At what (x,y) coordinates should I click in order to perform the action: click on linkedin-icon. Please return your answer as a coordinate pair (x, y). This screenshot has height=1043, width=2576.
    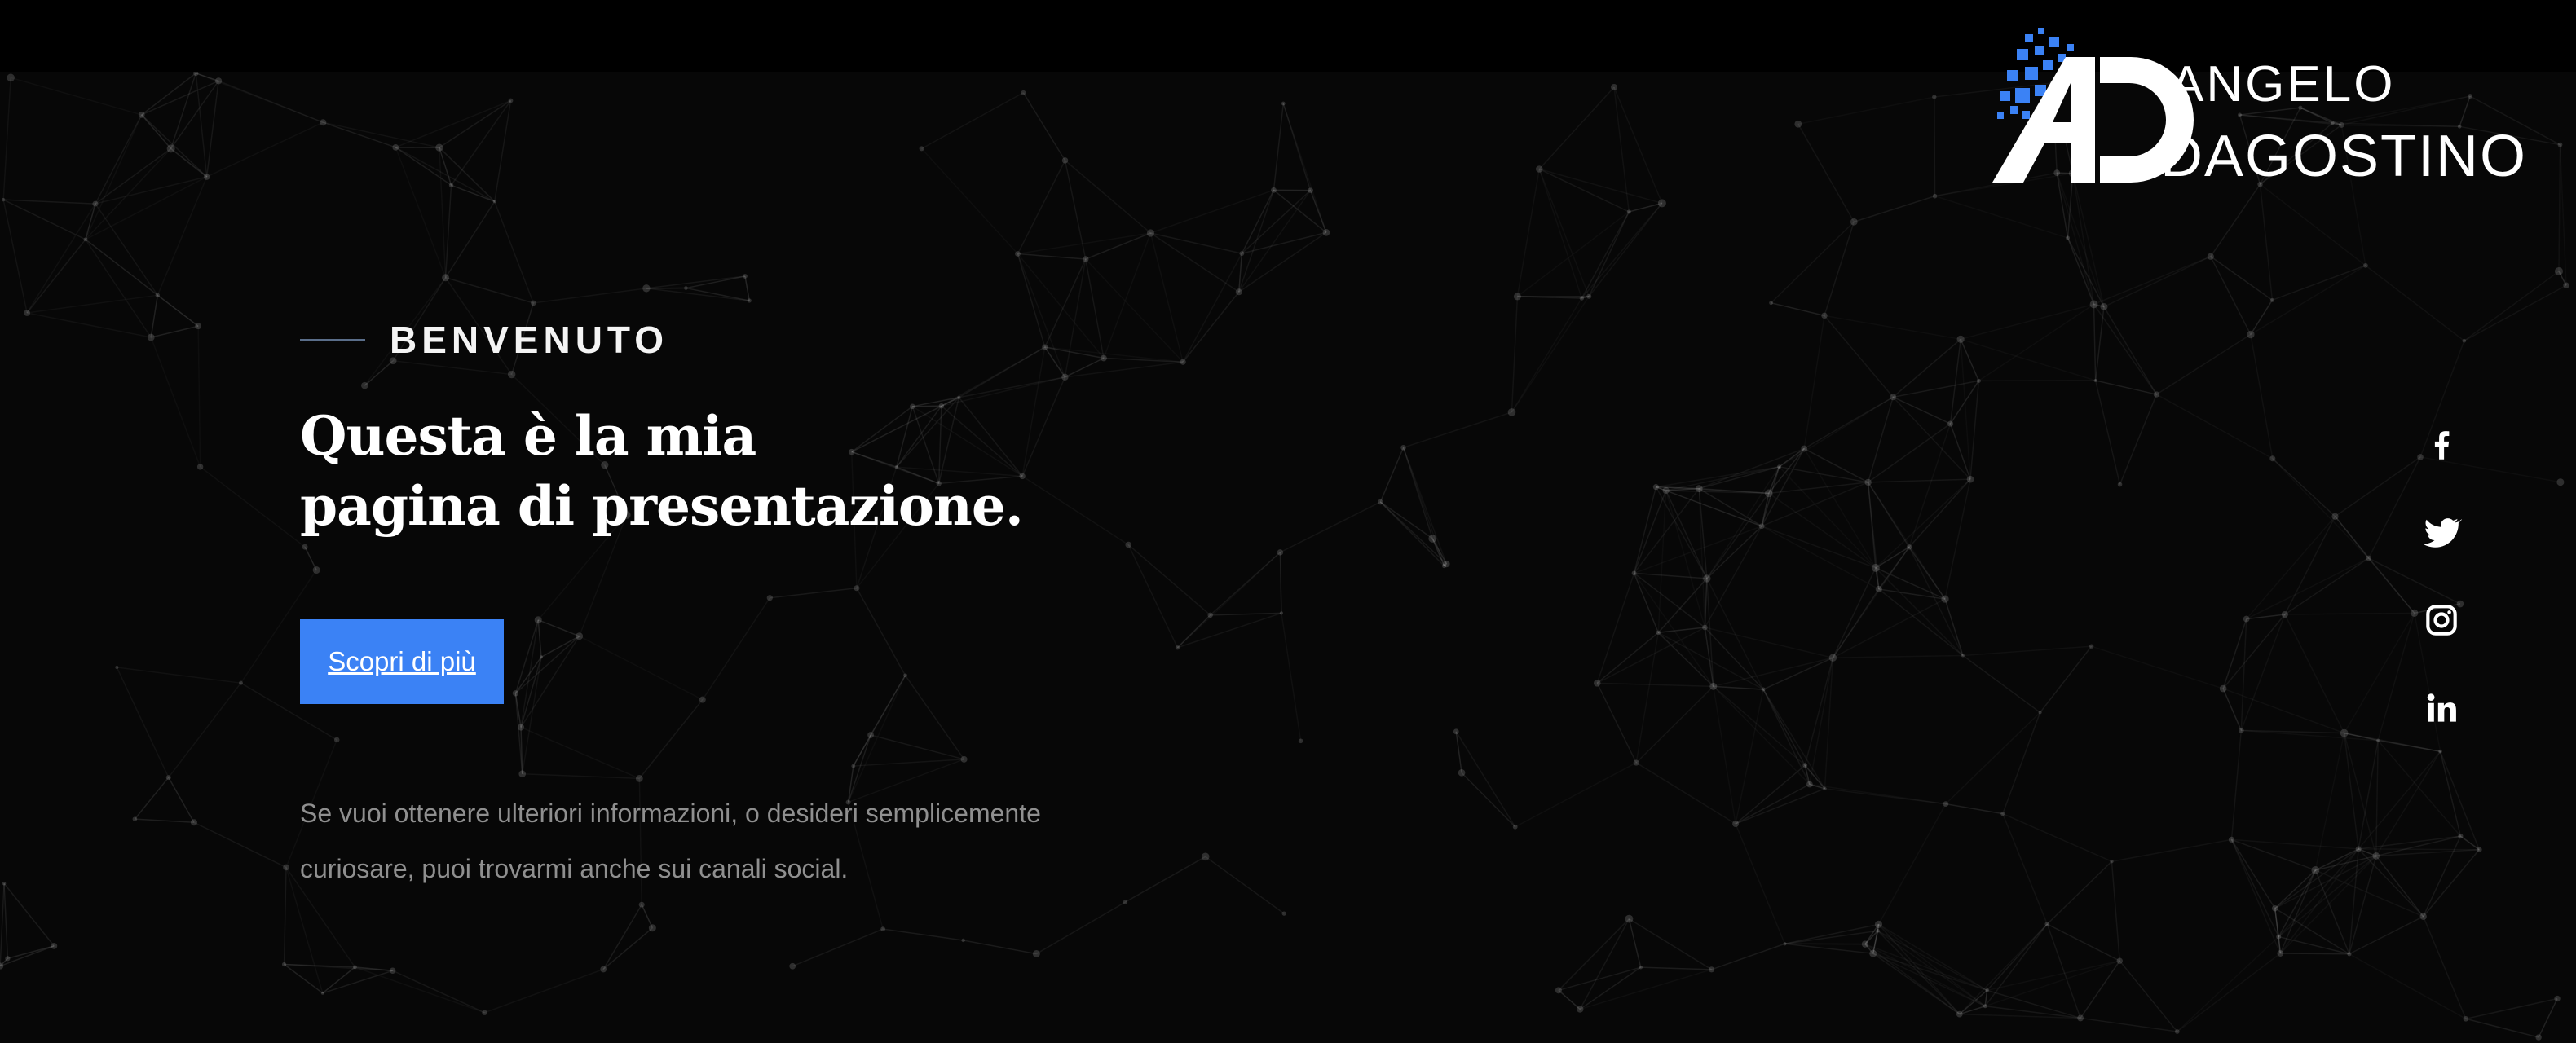
    Looking at the image, I should click on (2441, 707).